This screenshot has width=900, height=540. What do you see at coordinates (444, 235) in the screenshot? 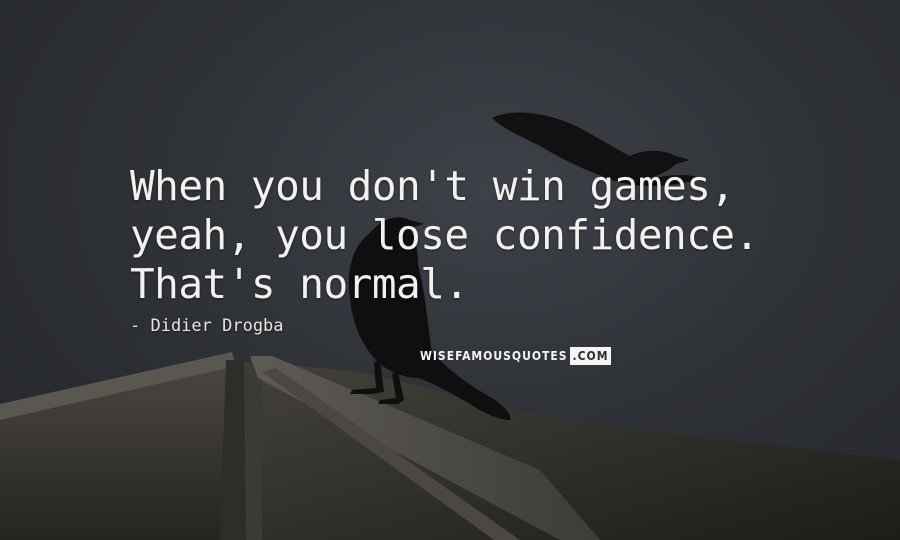
I see `quote-line-2: yeah, you lose confidence.` at bounding box center [444, 235].